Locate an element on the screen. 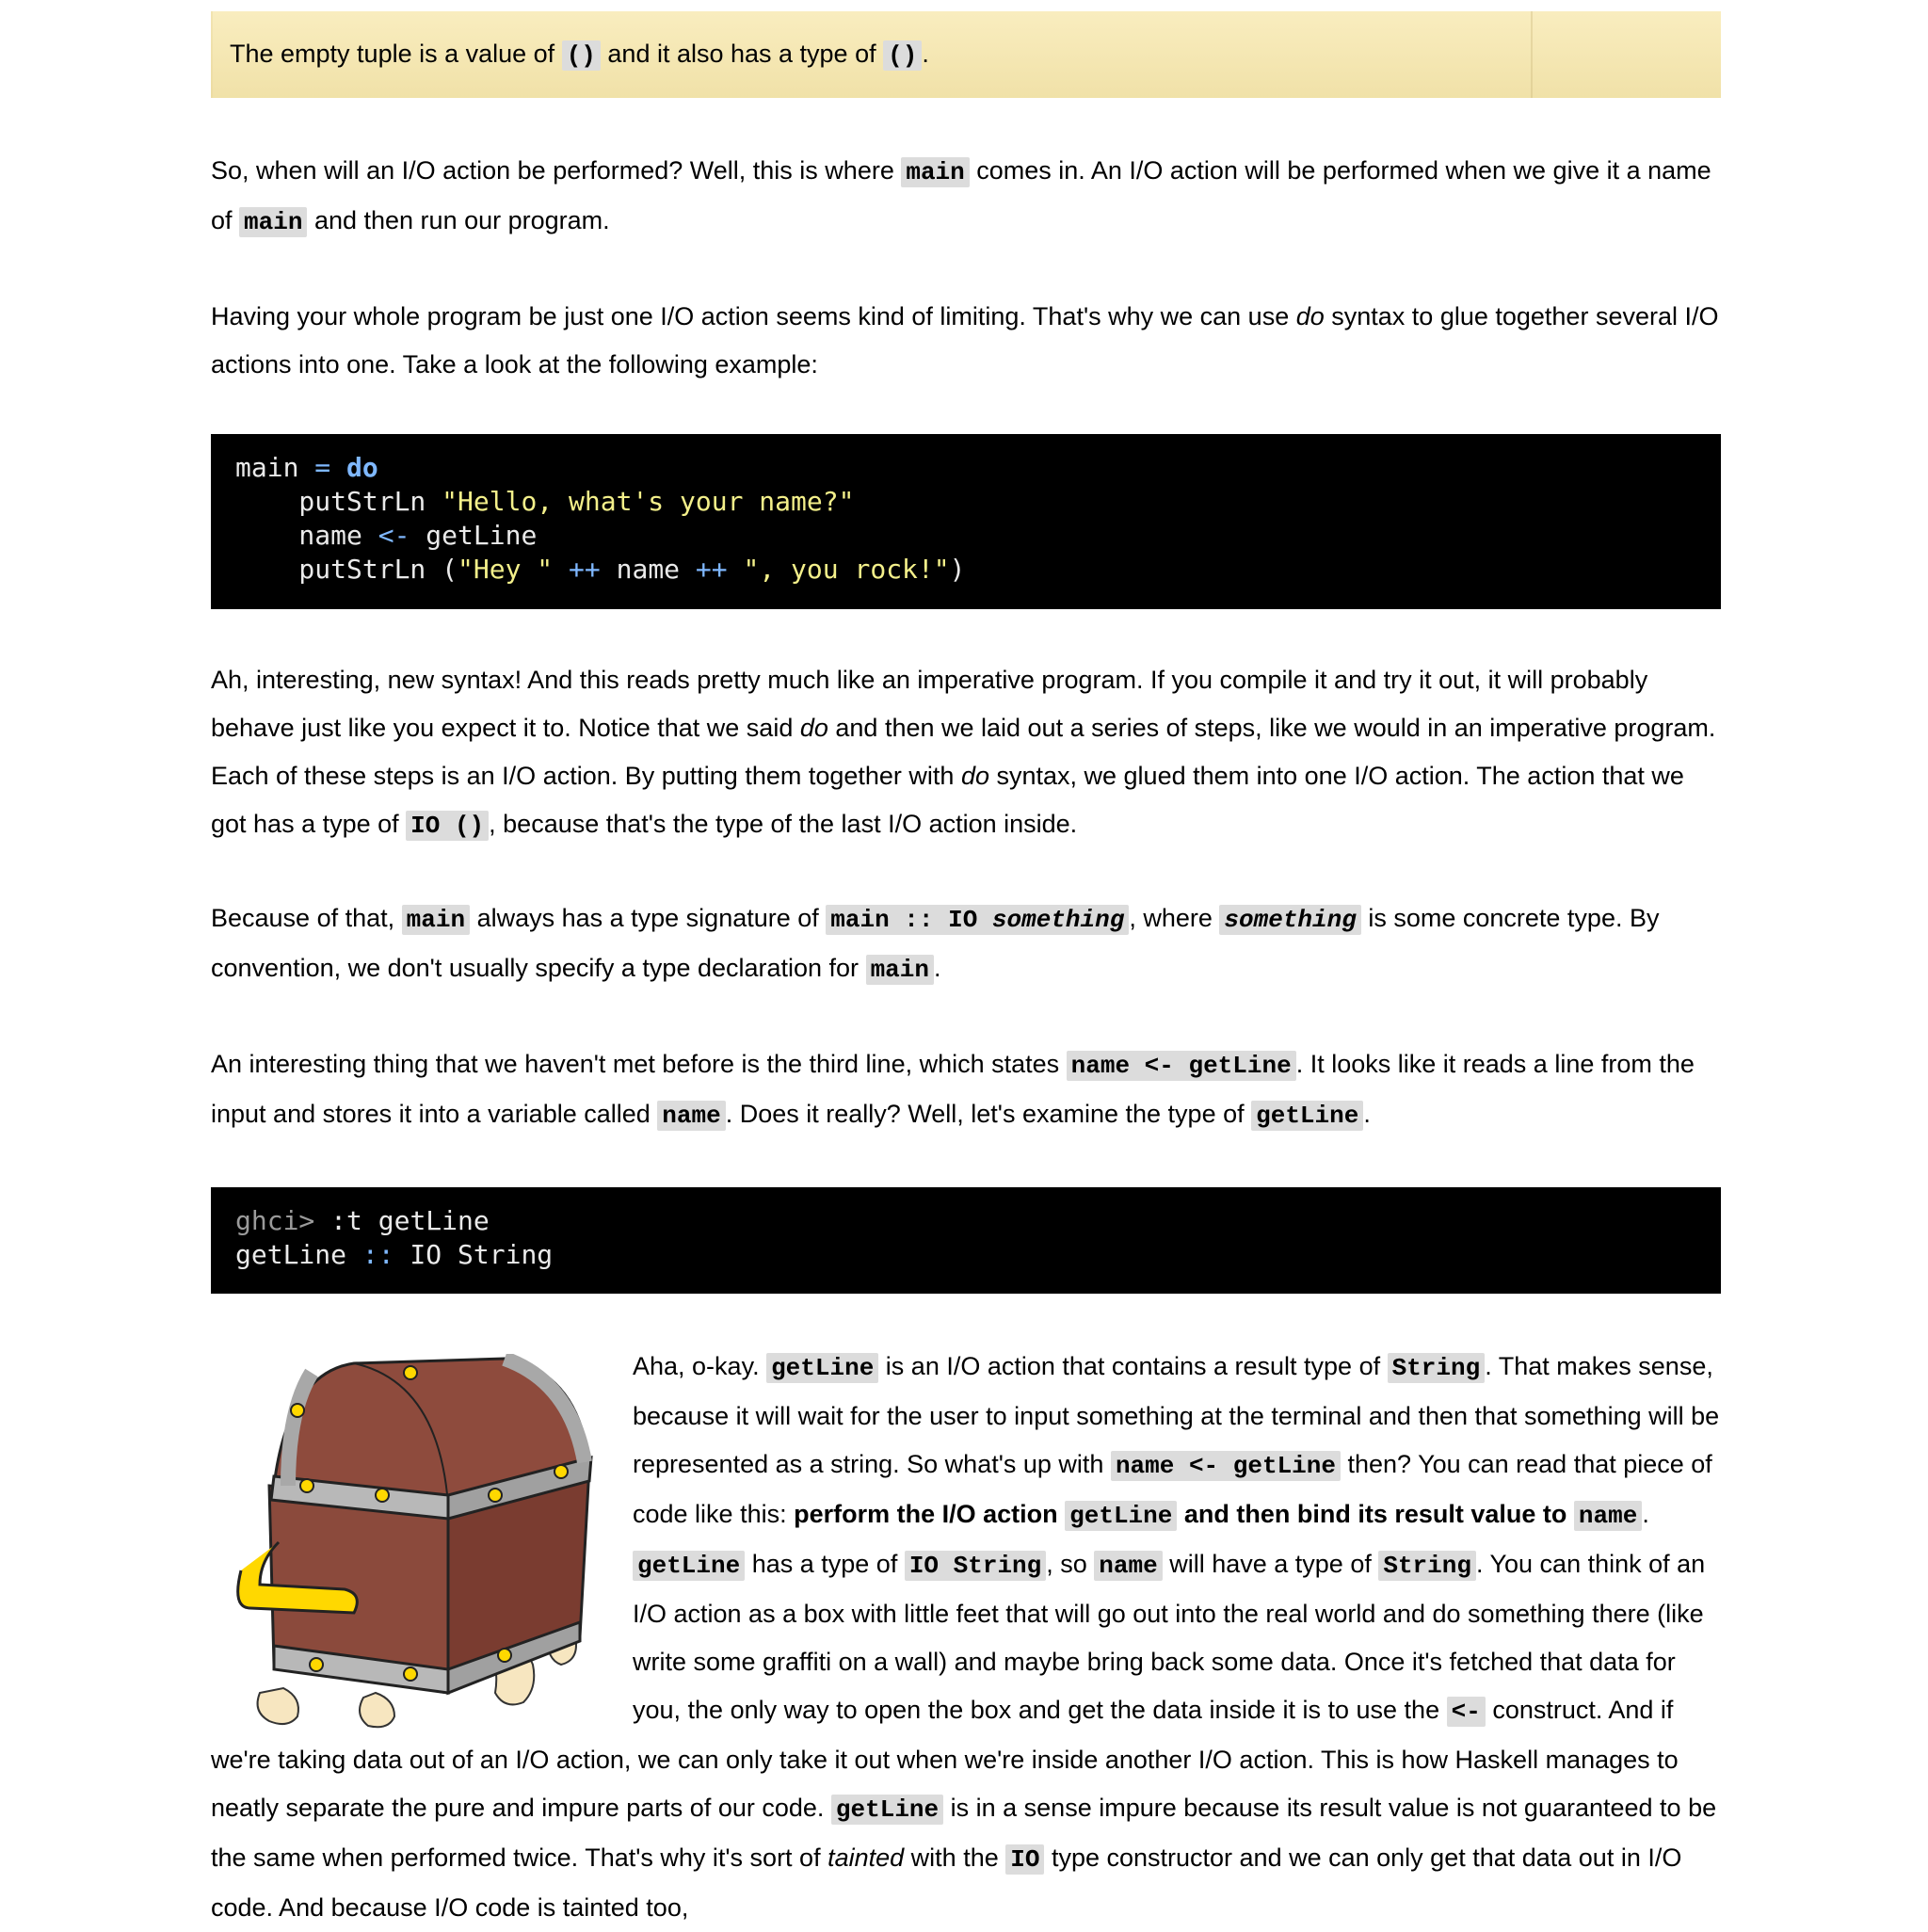  text: and then run our program. is located at coordinates (458, 220).